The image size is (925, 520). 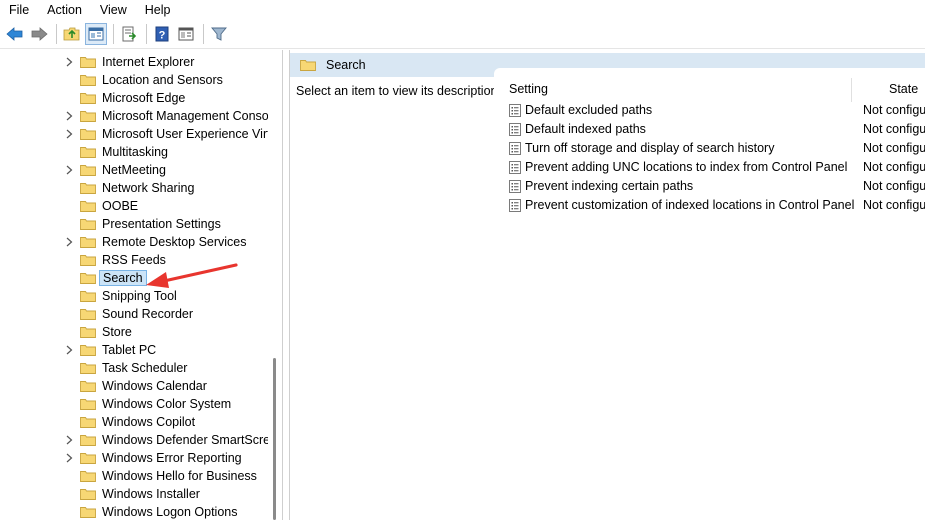 I want to click on tree-item: Remote Desktop Services, so click(x=134, y=242).